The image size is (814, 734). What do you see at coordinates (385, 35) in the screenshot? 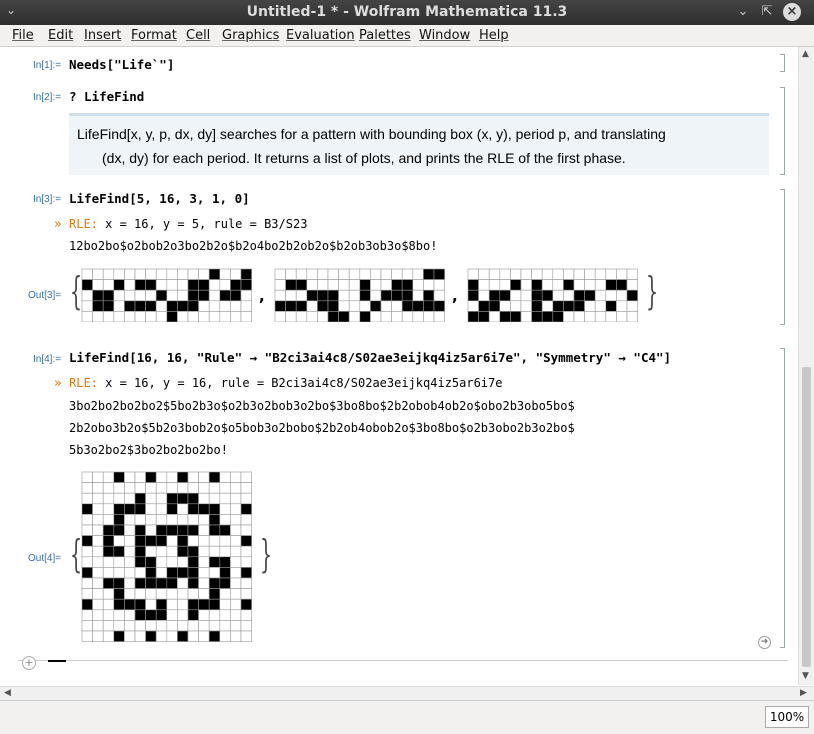
I see `menu-palettes: Palettes` at bounding box center [385, 35].